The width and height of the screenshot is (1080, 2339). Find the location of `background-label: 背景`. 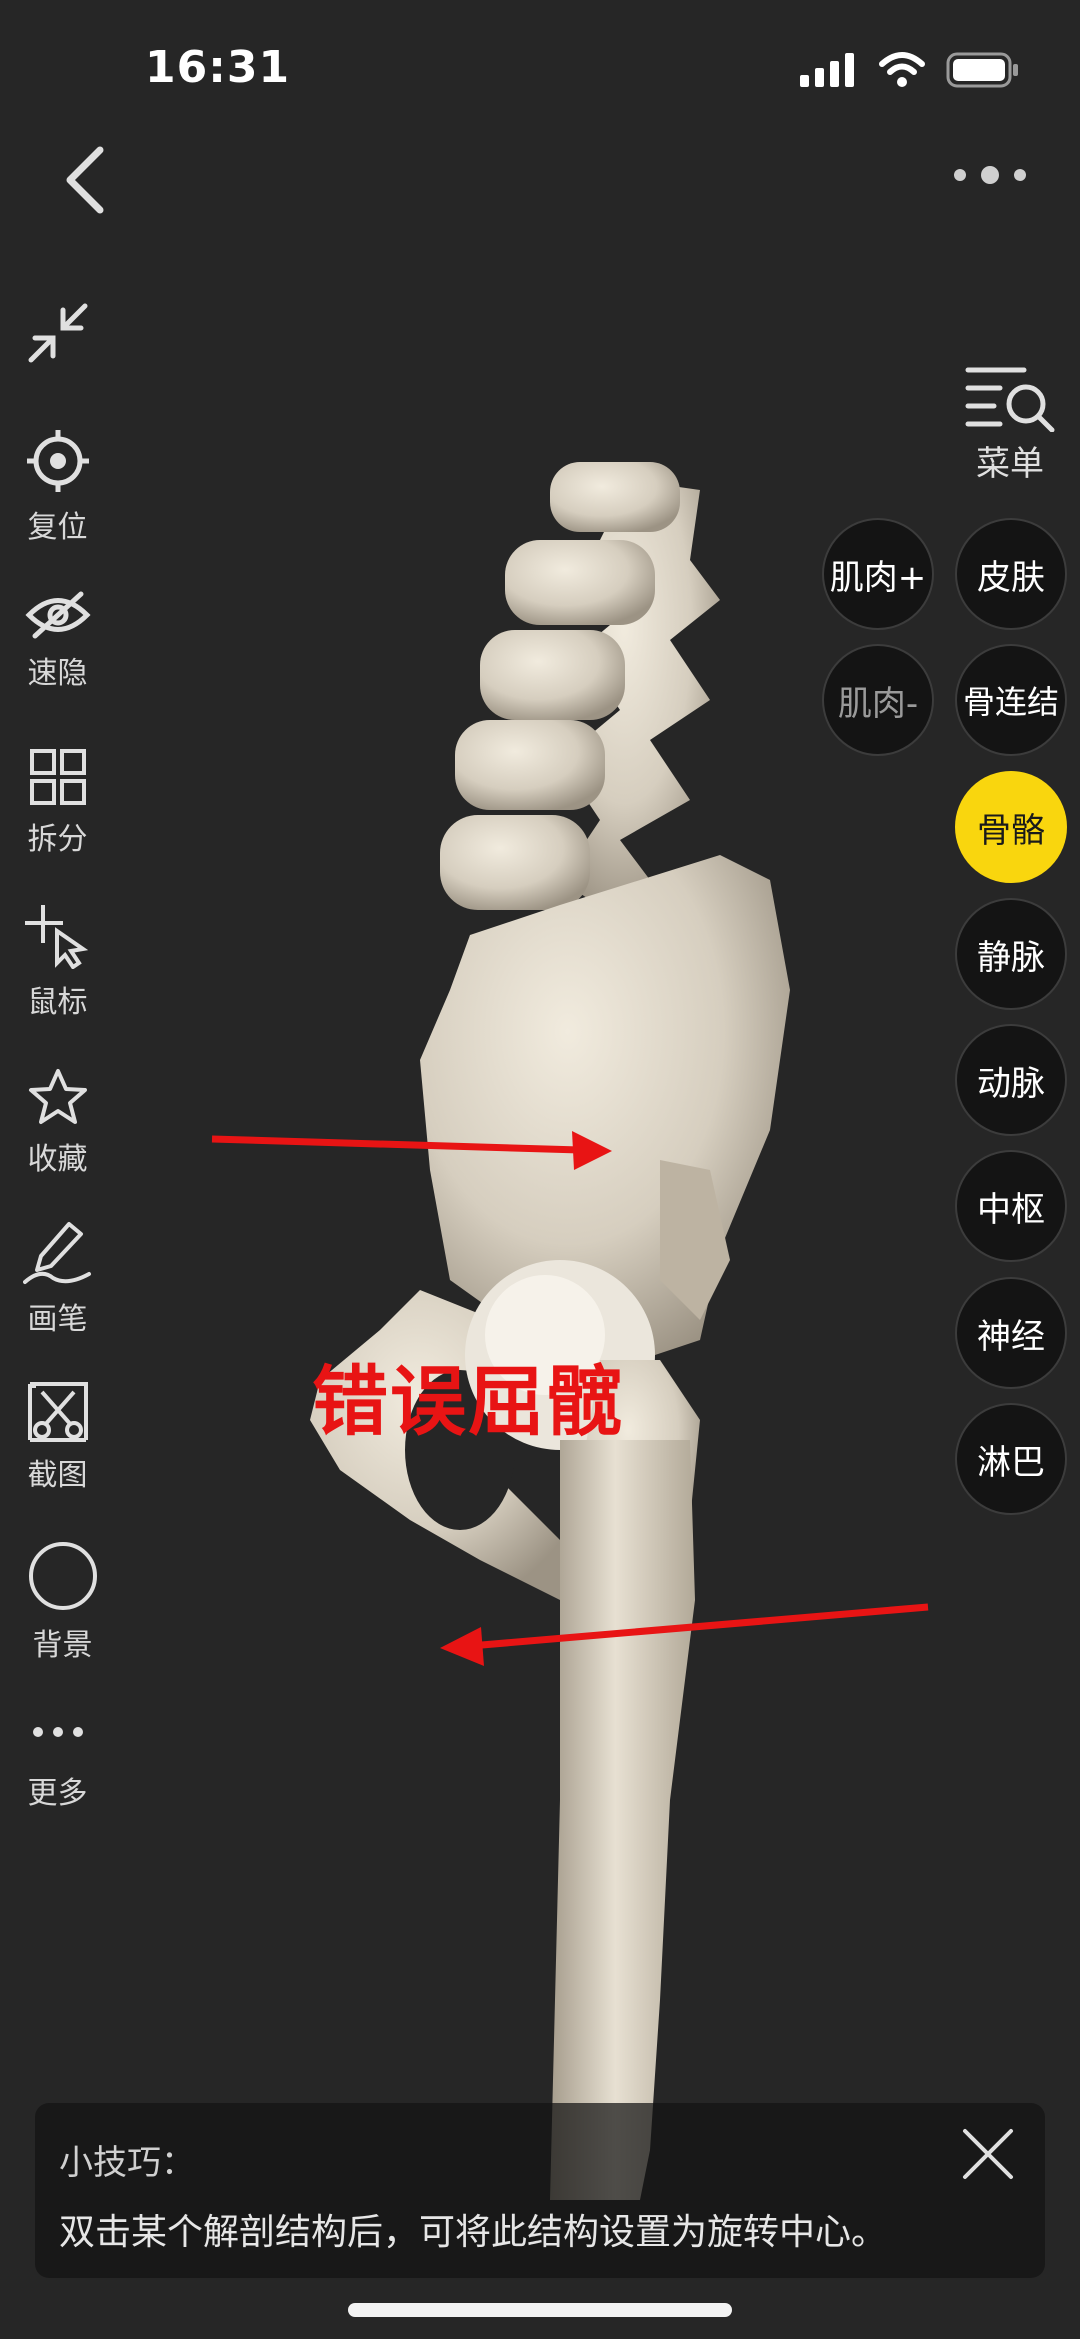

background-label: 背景 is located at coordinates (62, 1645).